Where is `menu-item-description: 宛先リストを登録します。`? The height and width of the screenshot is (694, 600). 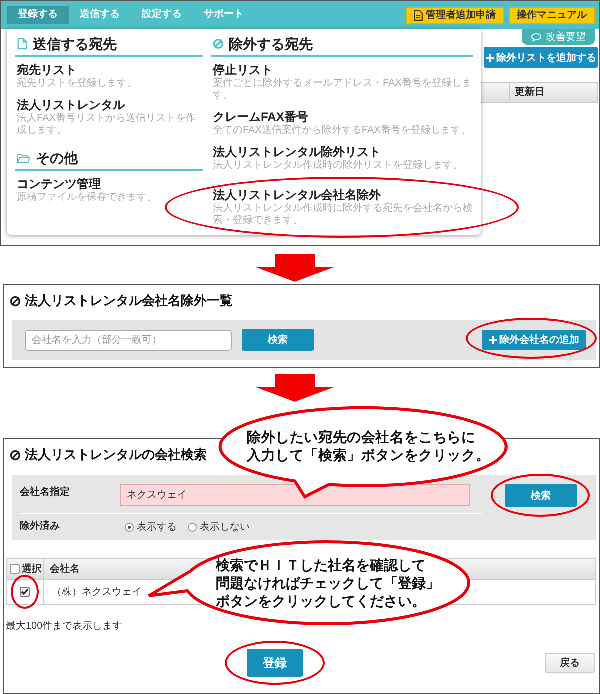
menu-item-description: 宛先リストを登録します。 is located at coordinates (77, 84).